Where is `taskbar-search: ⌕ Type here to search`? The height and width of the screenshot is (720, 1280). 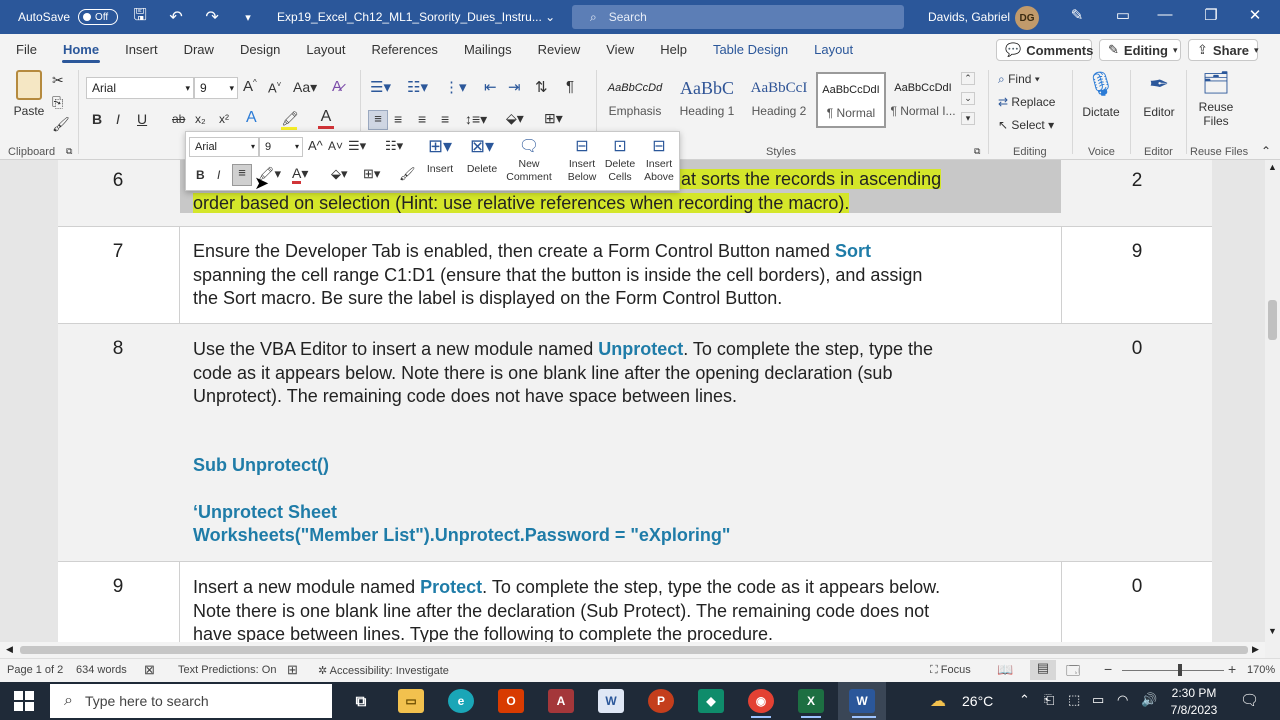
taskbar-search: ⌕ Type here to search is located at coordinates (191, 701).